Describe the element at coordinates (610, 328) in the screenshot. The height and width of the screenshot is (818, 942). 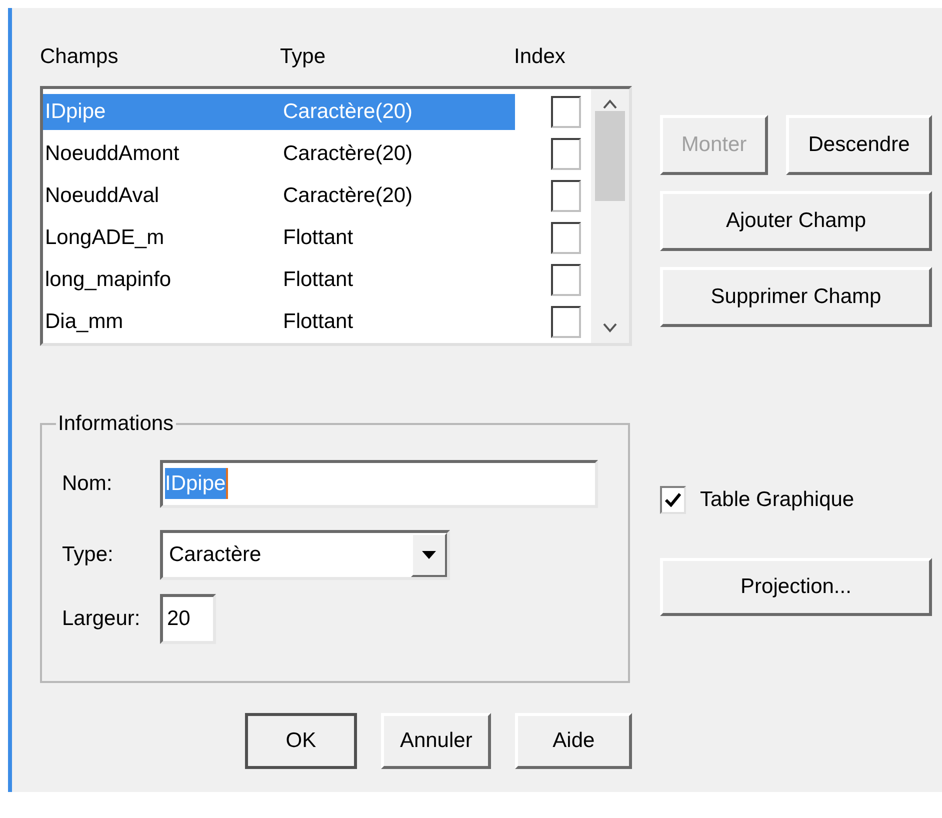
I see `scroll-down-icon` at that location.